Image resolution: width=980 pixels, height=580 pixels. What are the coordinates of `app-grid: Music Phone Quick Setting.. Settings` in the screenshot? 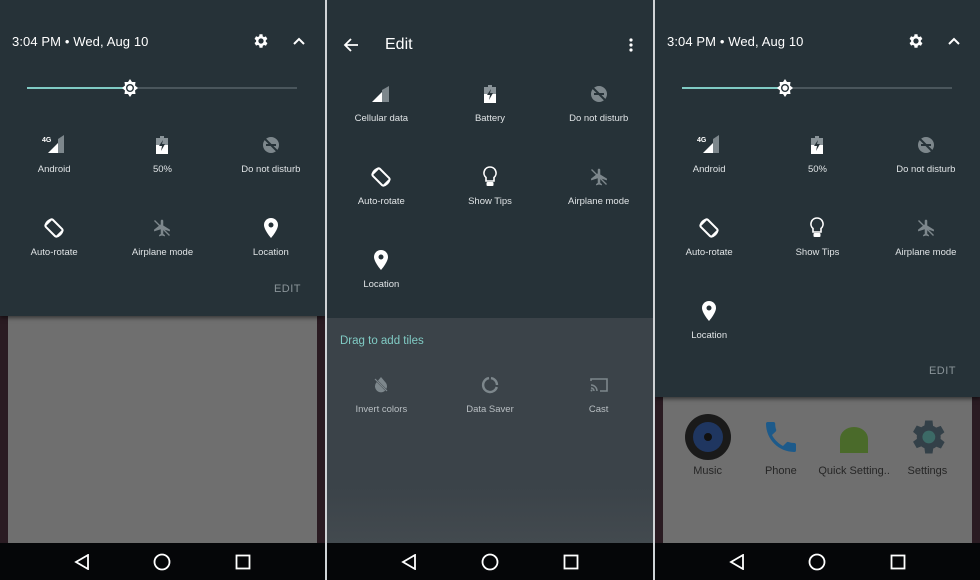 It's located at (817, 445).